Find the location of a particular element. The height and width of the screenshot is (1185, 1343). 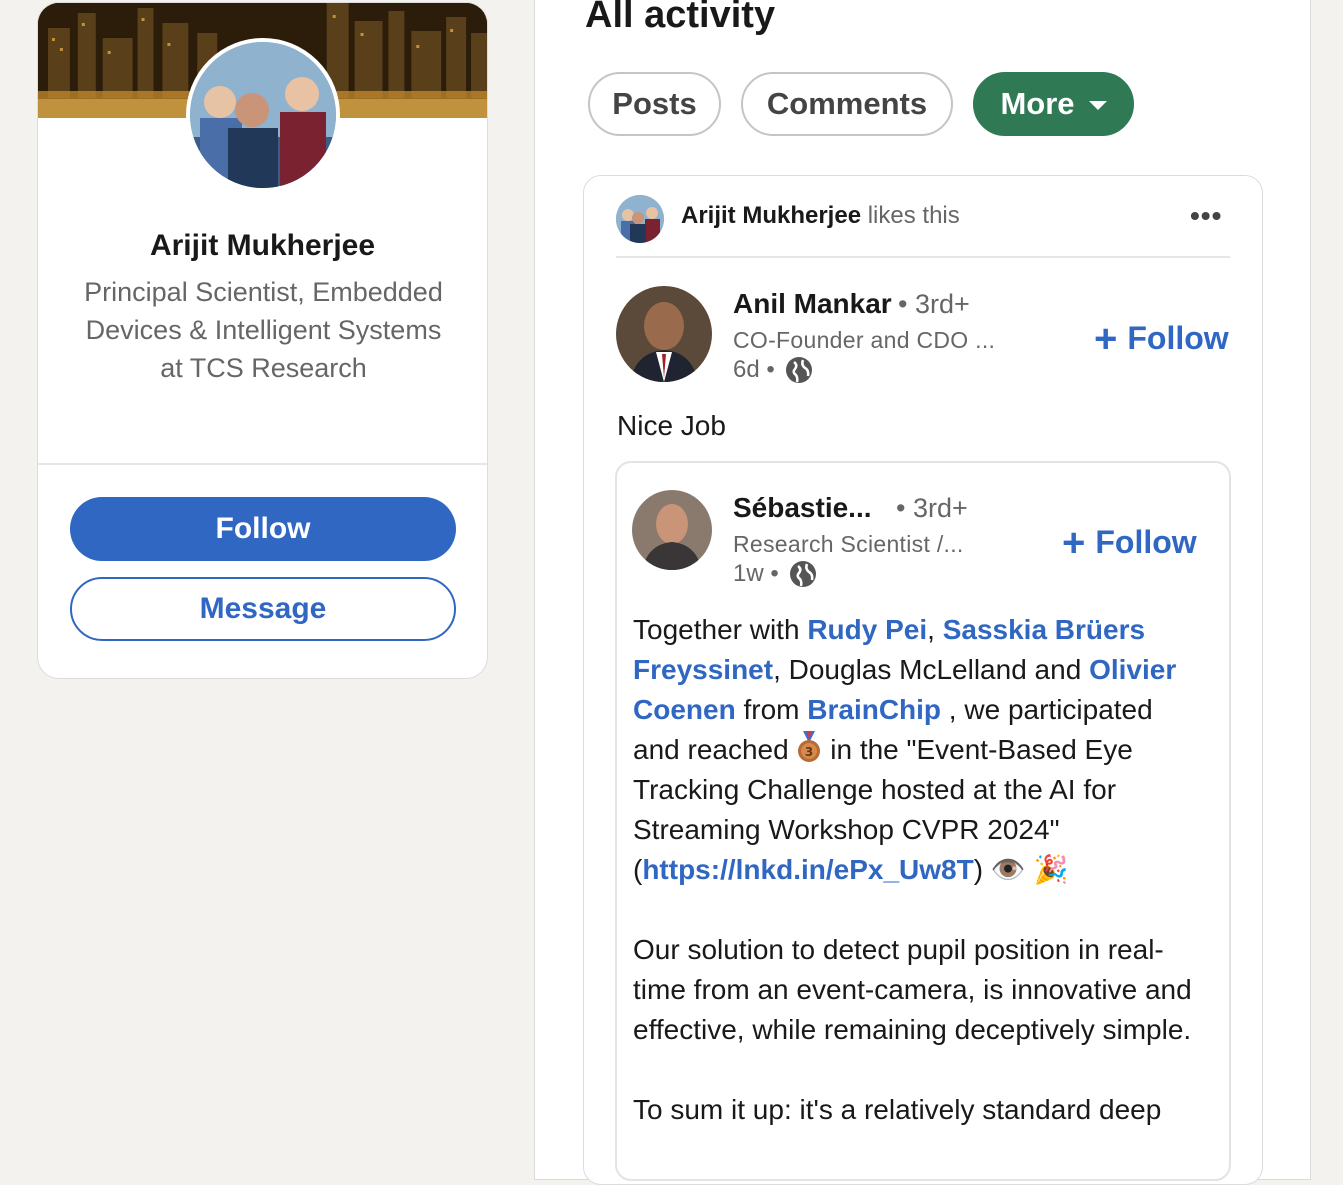

author-avatar is located at coordinates (664, 334).